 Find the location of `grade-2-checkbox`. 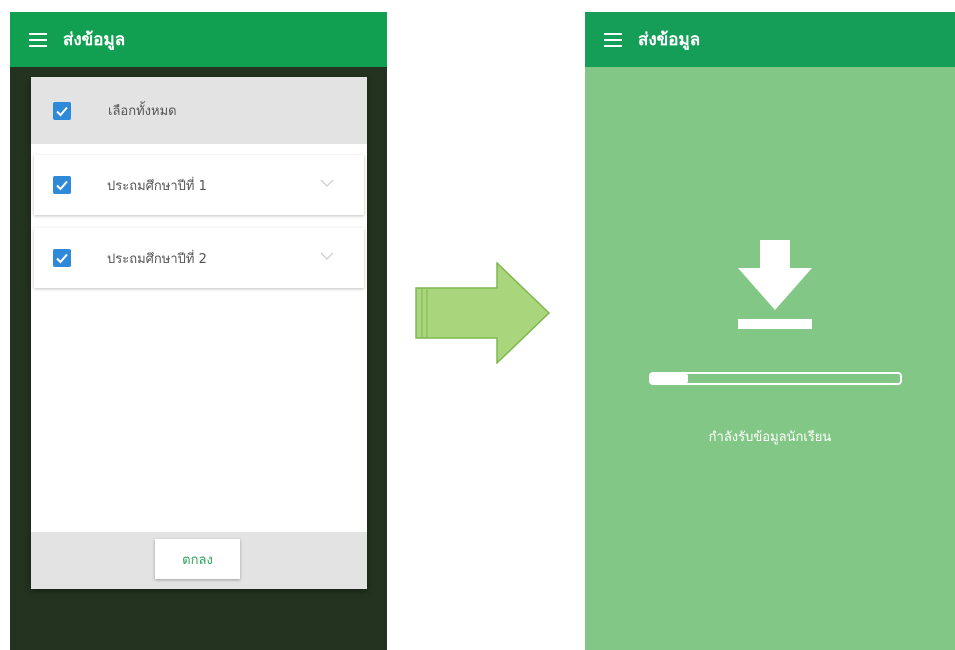

grade-2-checkbox is located at coordinates (62, 258).